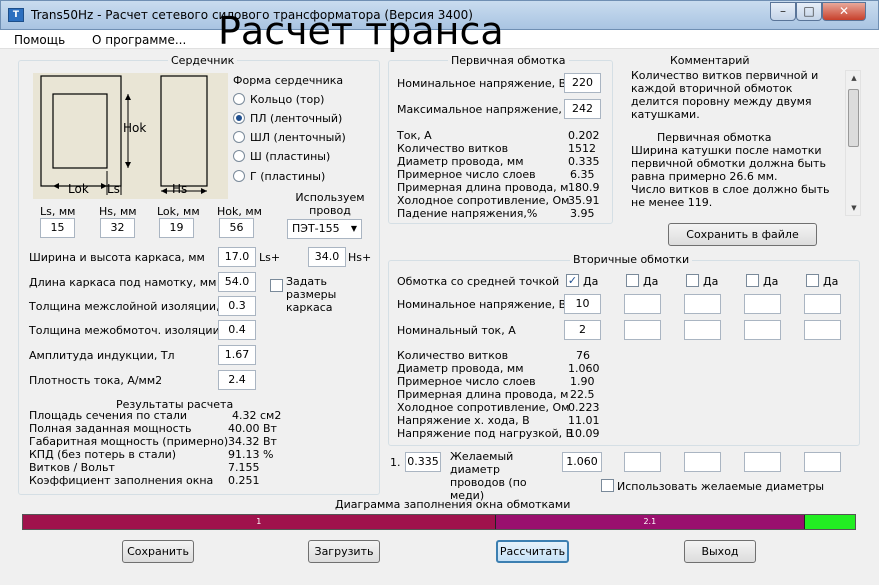 The height and width of the screenshot is (585, 879). I want to click on shape-title: Форма сердечника, so click(288, 80).